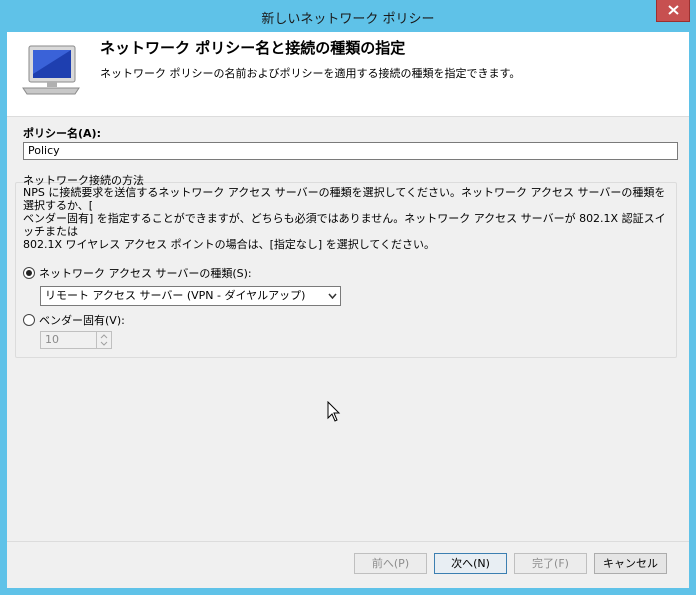 The image size is (696, 595). What do you see at coordinates (29, 320) in the screenshot?
I see `radio-button-unchecked` at bounding box center [29, 320].